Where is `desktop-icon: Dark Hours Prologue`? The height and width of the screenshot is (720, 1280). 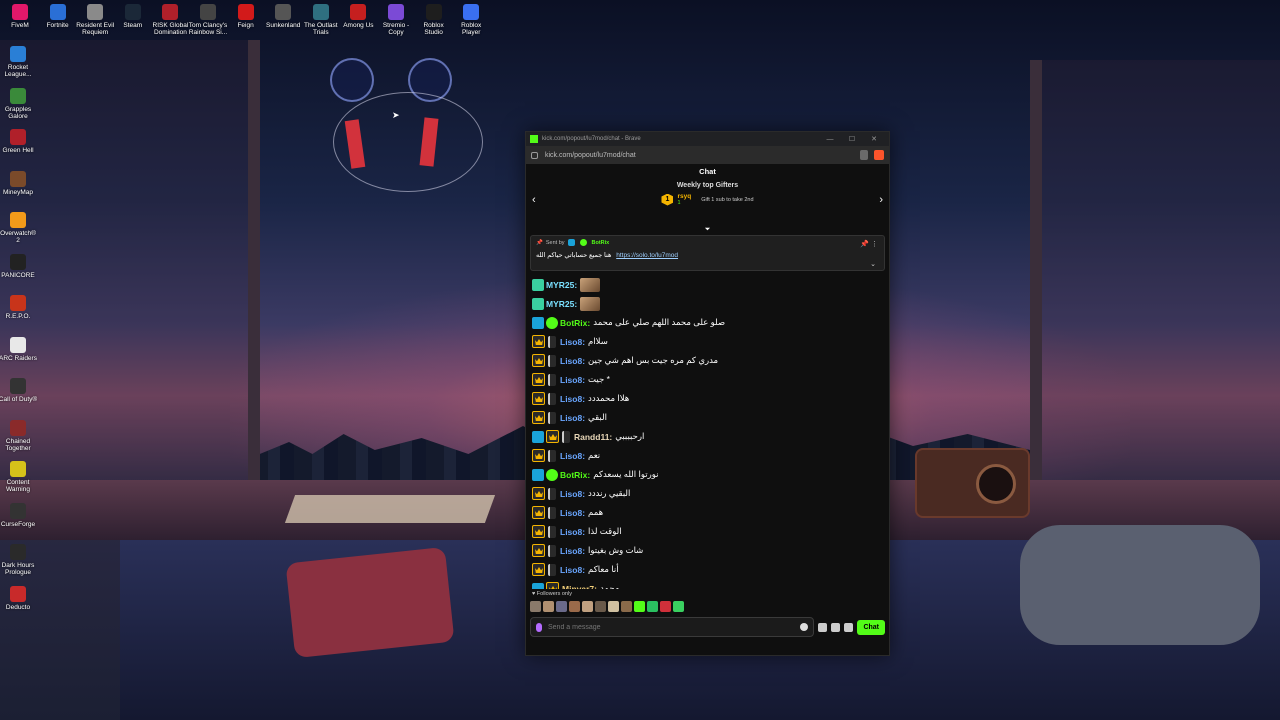 desktop-icon: Dark Hours Prologue is located at coordinates (19, 560).